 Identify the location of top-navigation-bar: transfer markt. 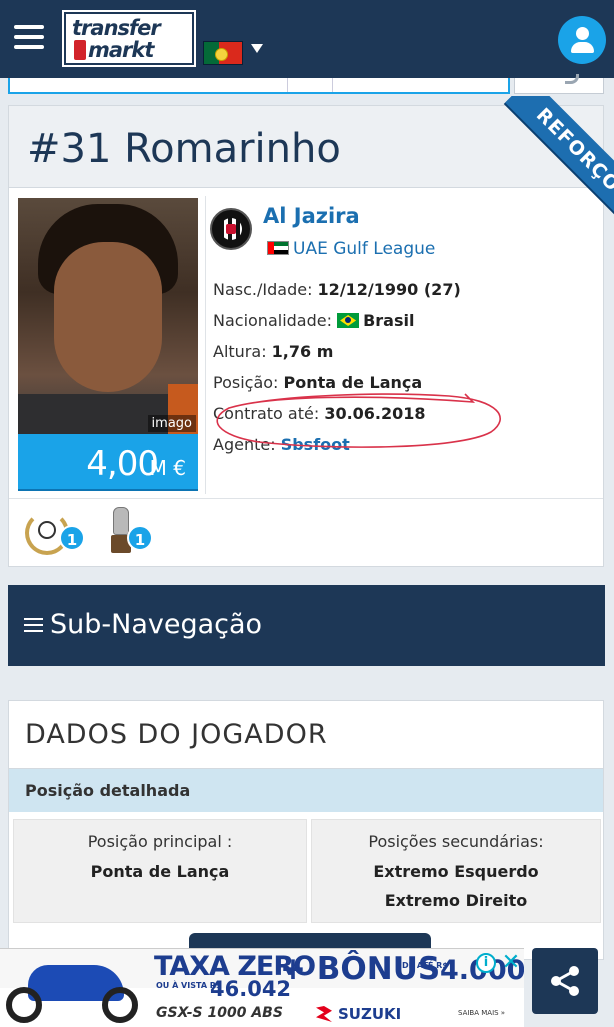
(307, 39).